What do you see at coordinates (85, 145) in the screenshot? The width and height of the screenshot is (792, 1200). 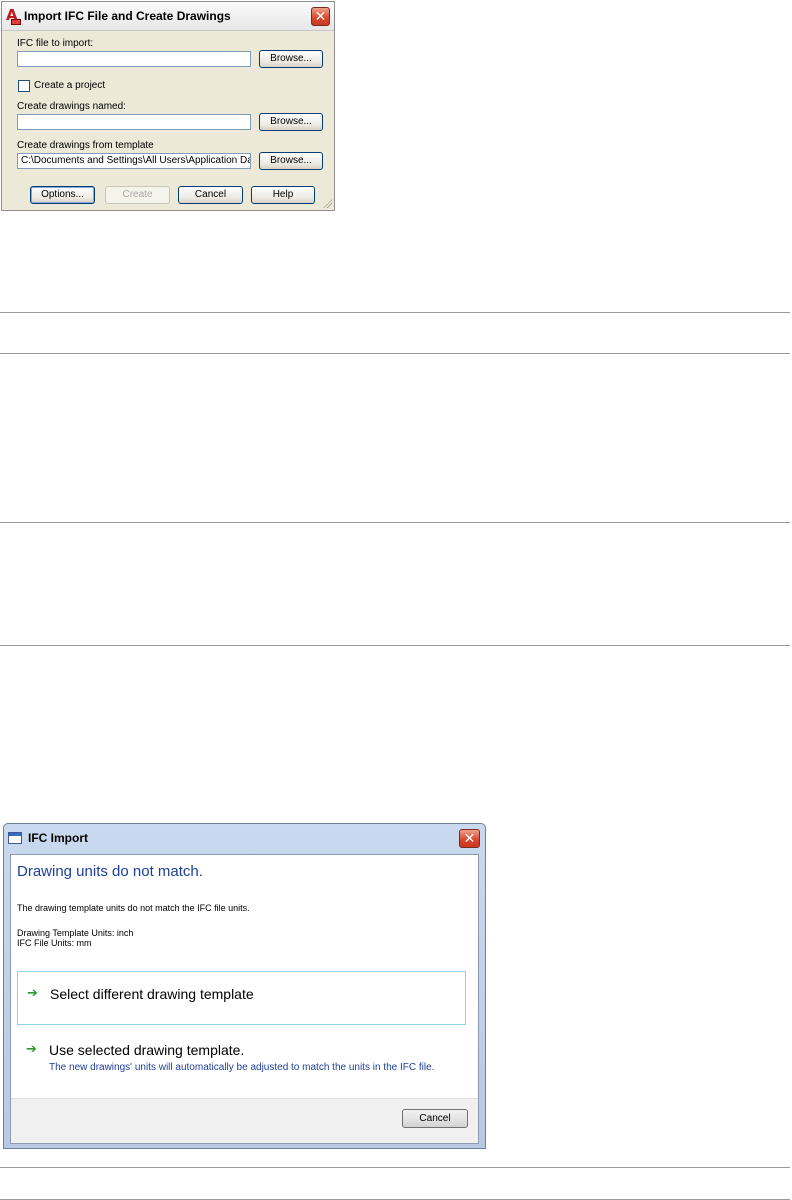 I see `template-label: Create drawings from template` at bounding box center [85, 145].